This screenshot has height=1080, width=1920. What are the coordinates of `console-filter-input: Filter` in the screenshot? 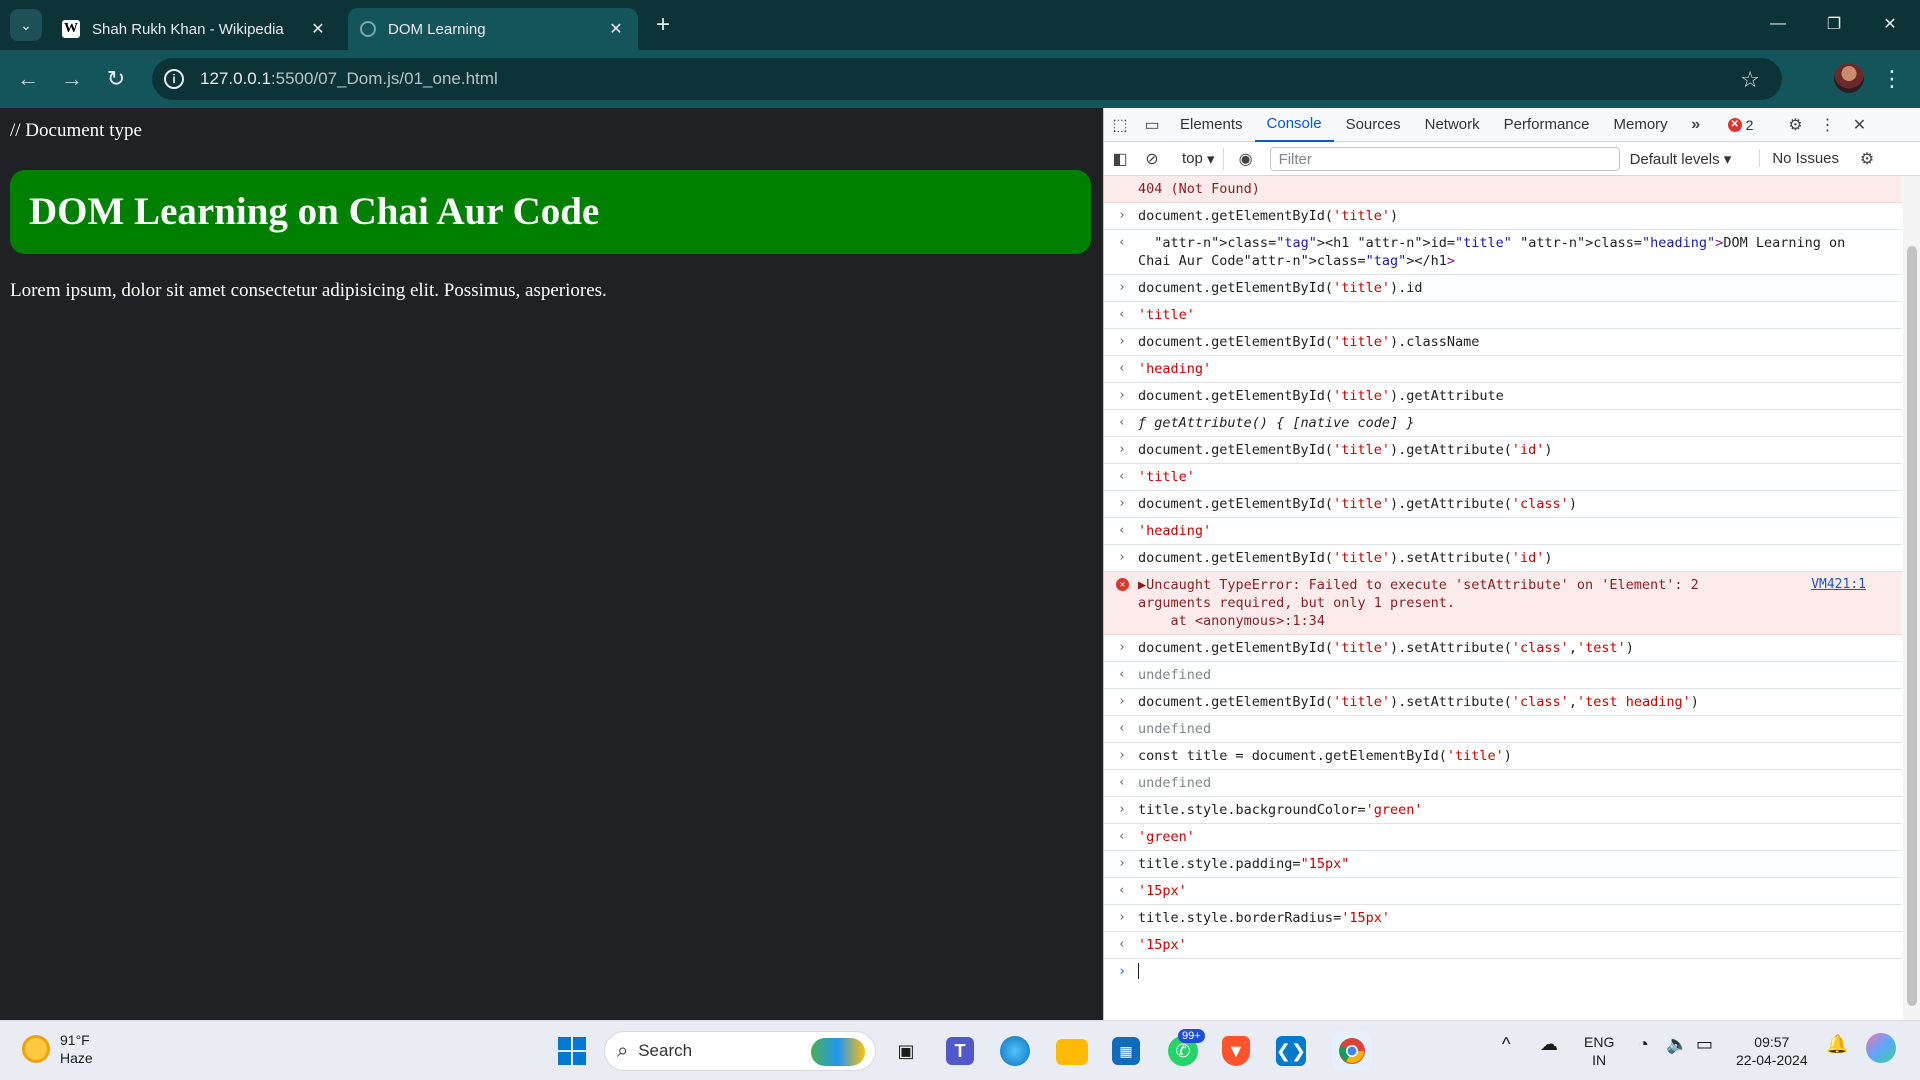 It's located at (1444, 158).